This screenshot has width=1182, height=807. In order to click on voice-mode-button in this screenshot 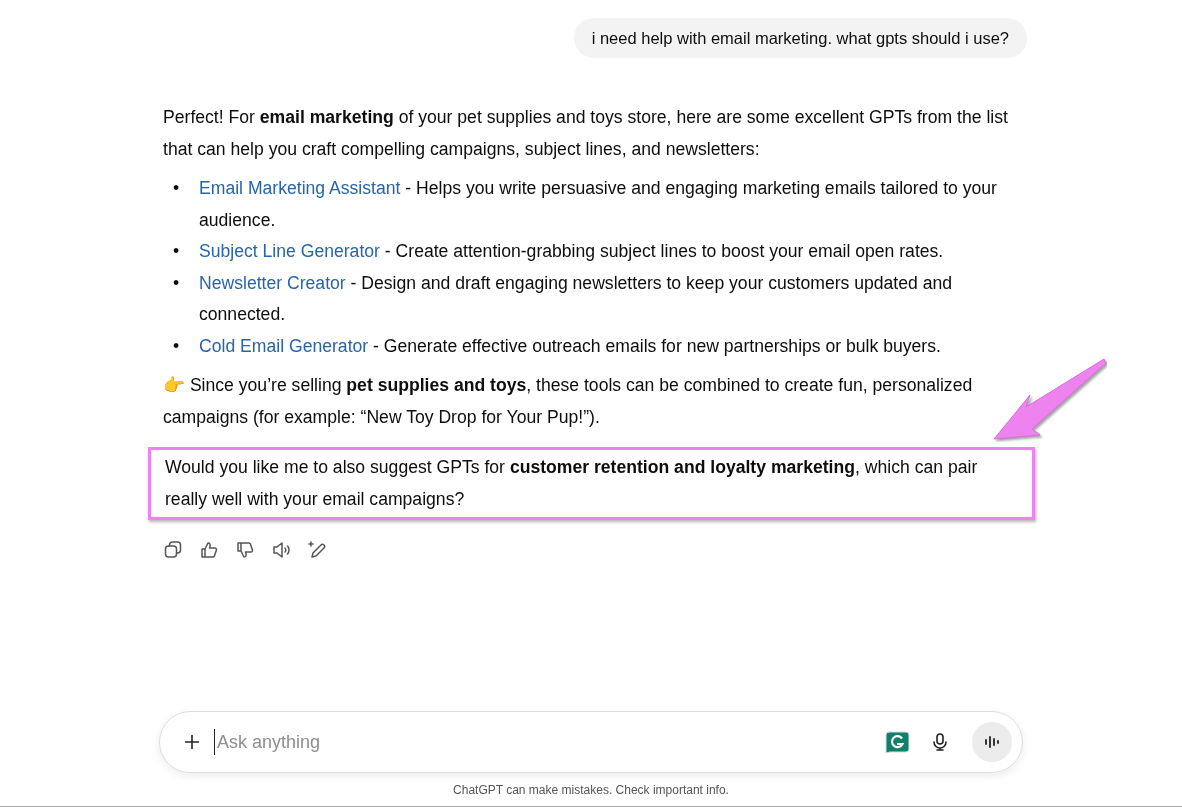, I will do `click(992, 742)`.